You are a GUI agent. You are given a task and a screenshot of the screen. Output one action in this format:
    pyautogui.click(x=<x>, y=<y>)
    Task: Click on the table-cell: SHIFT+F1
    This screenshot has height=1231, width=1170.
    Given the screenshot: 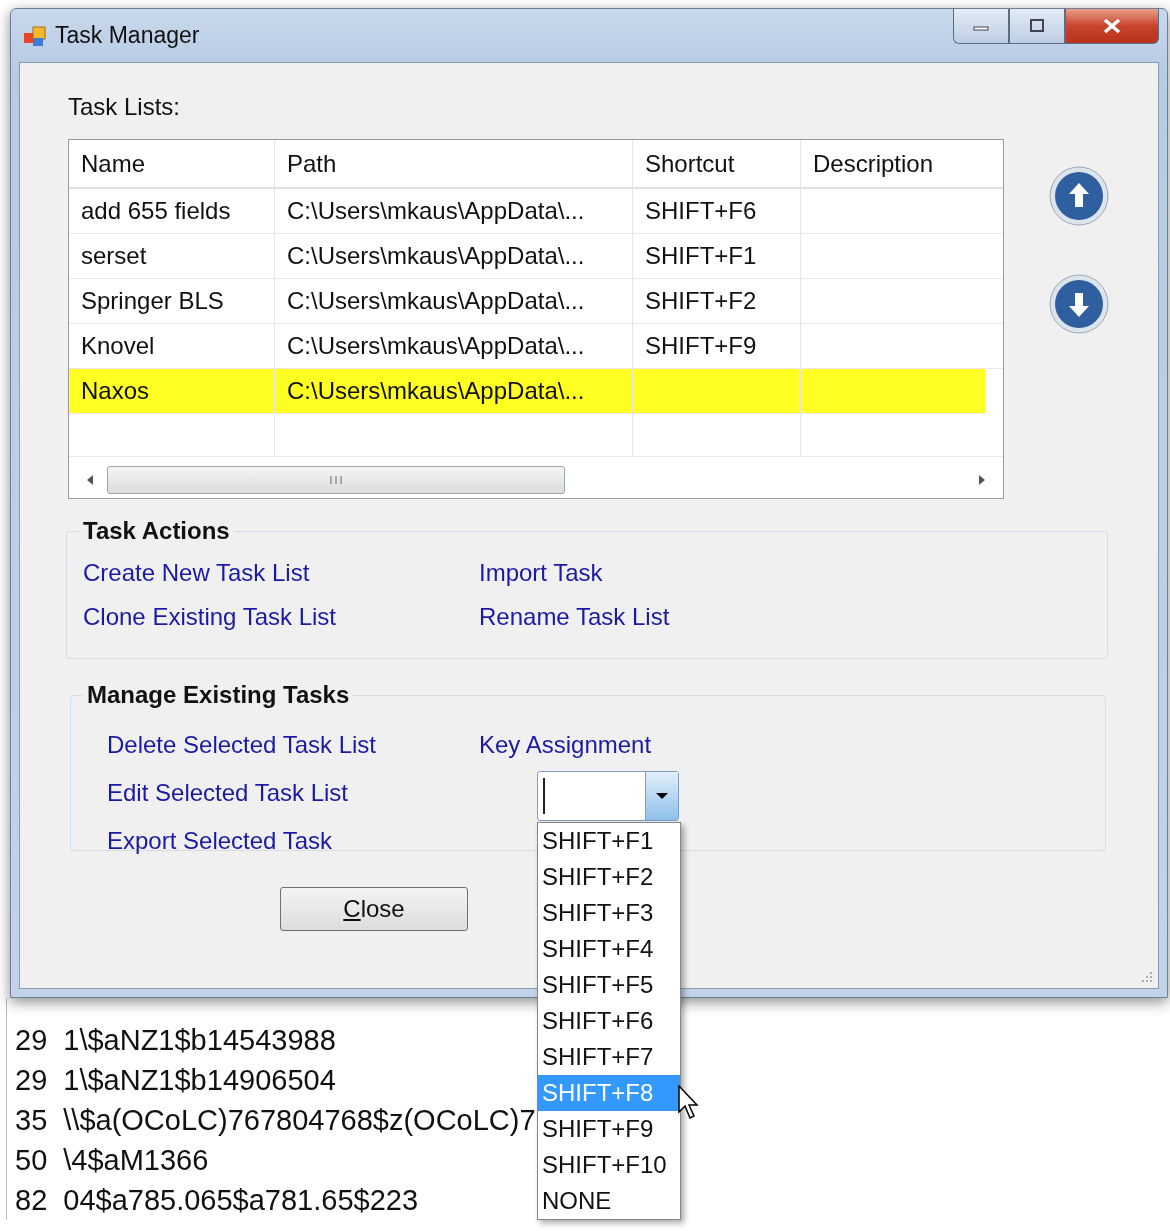 What is the action you would take?
    pyautogui.click(x=717, y=256)
    